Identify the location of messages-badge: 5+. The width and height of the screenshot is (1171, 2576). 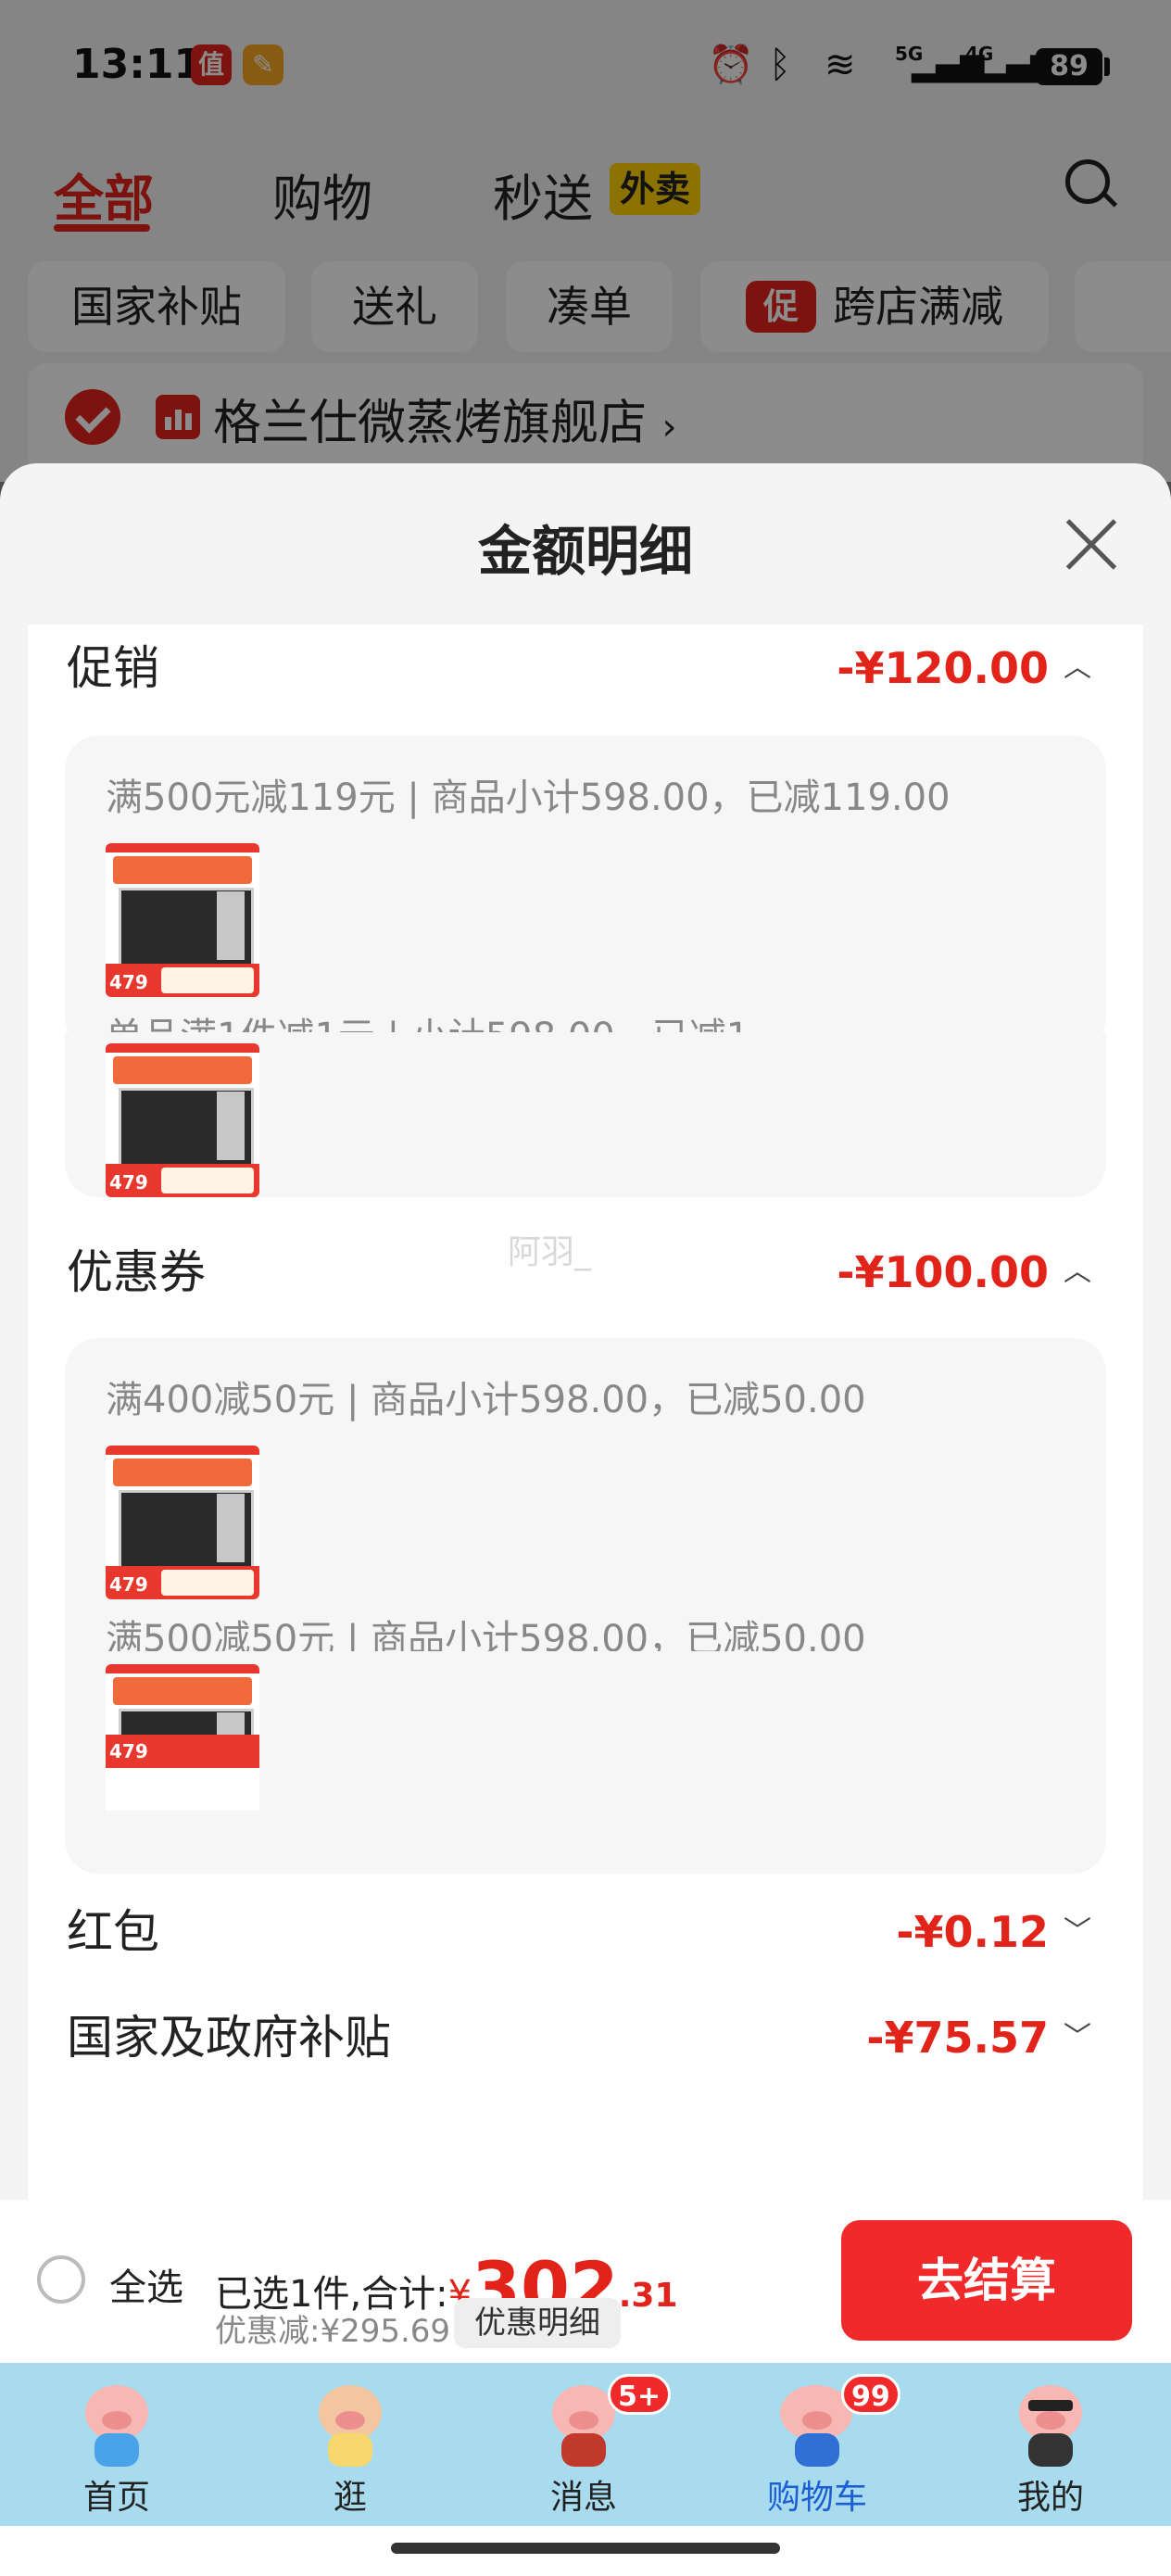
(640, 2395).